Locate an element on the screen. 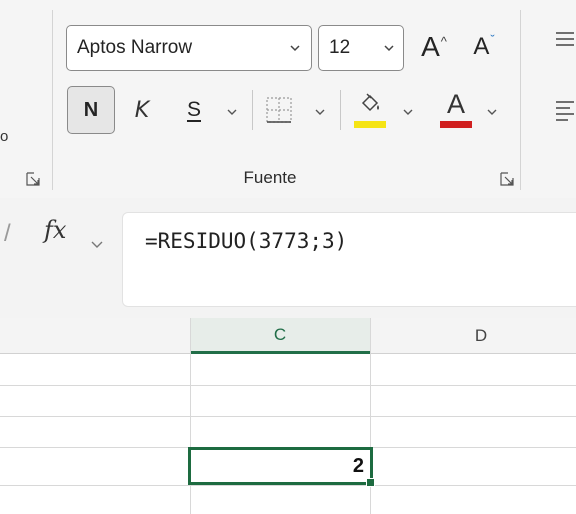 The image size is (576, 514). font-color-swatch is located at coordinates (456, 124).